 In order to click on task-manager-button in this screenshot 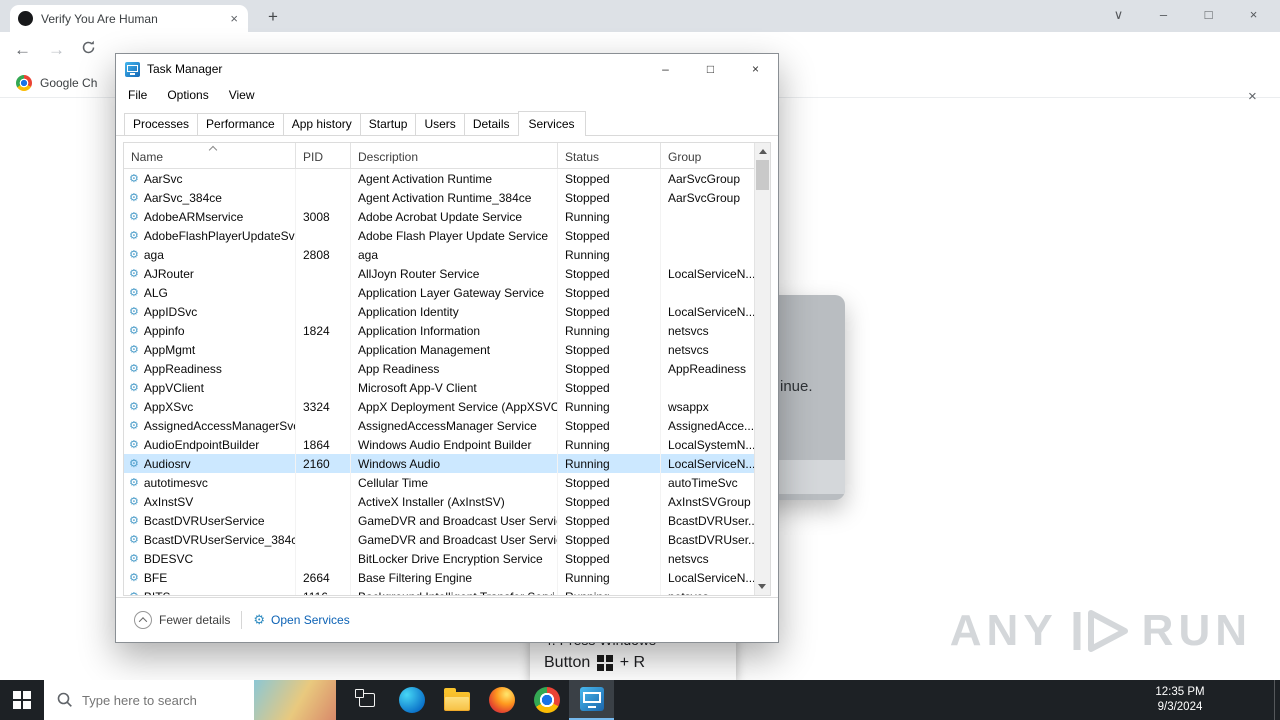, I will do `click(591, 700)`.